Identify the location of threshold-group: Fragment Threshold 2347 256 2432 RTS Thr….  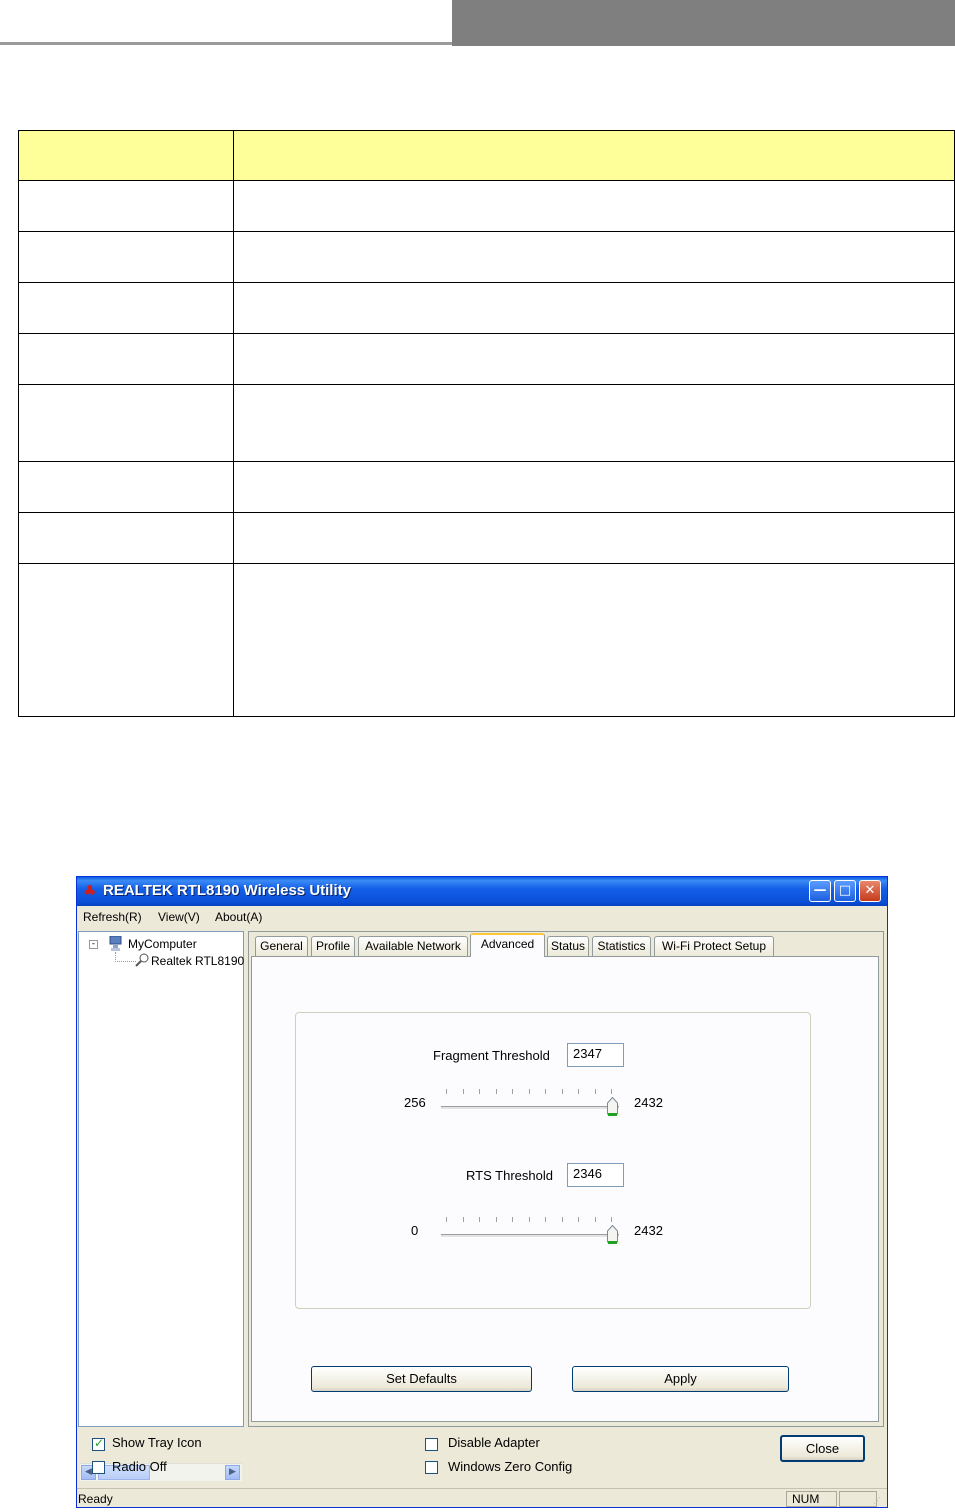
(553, 1160).